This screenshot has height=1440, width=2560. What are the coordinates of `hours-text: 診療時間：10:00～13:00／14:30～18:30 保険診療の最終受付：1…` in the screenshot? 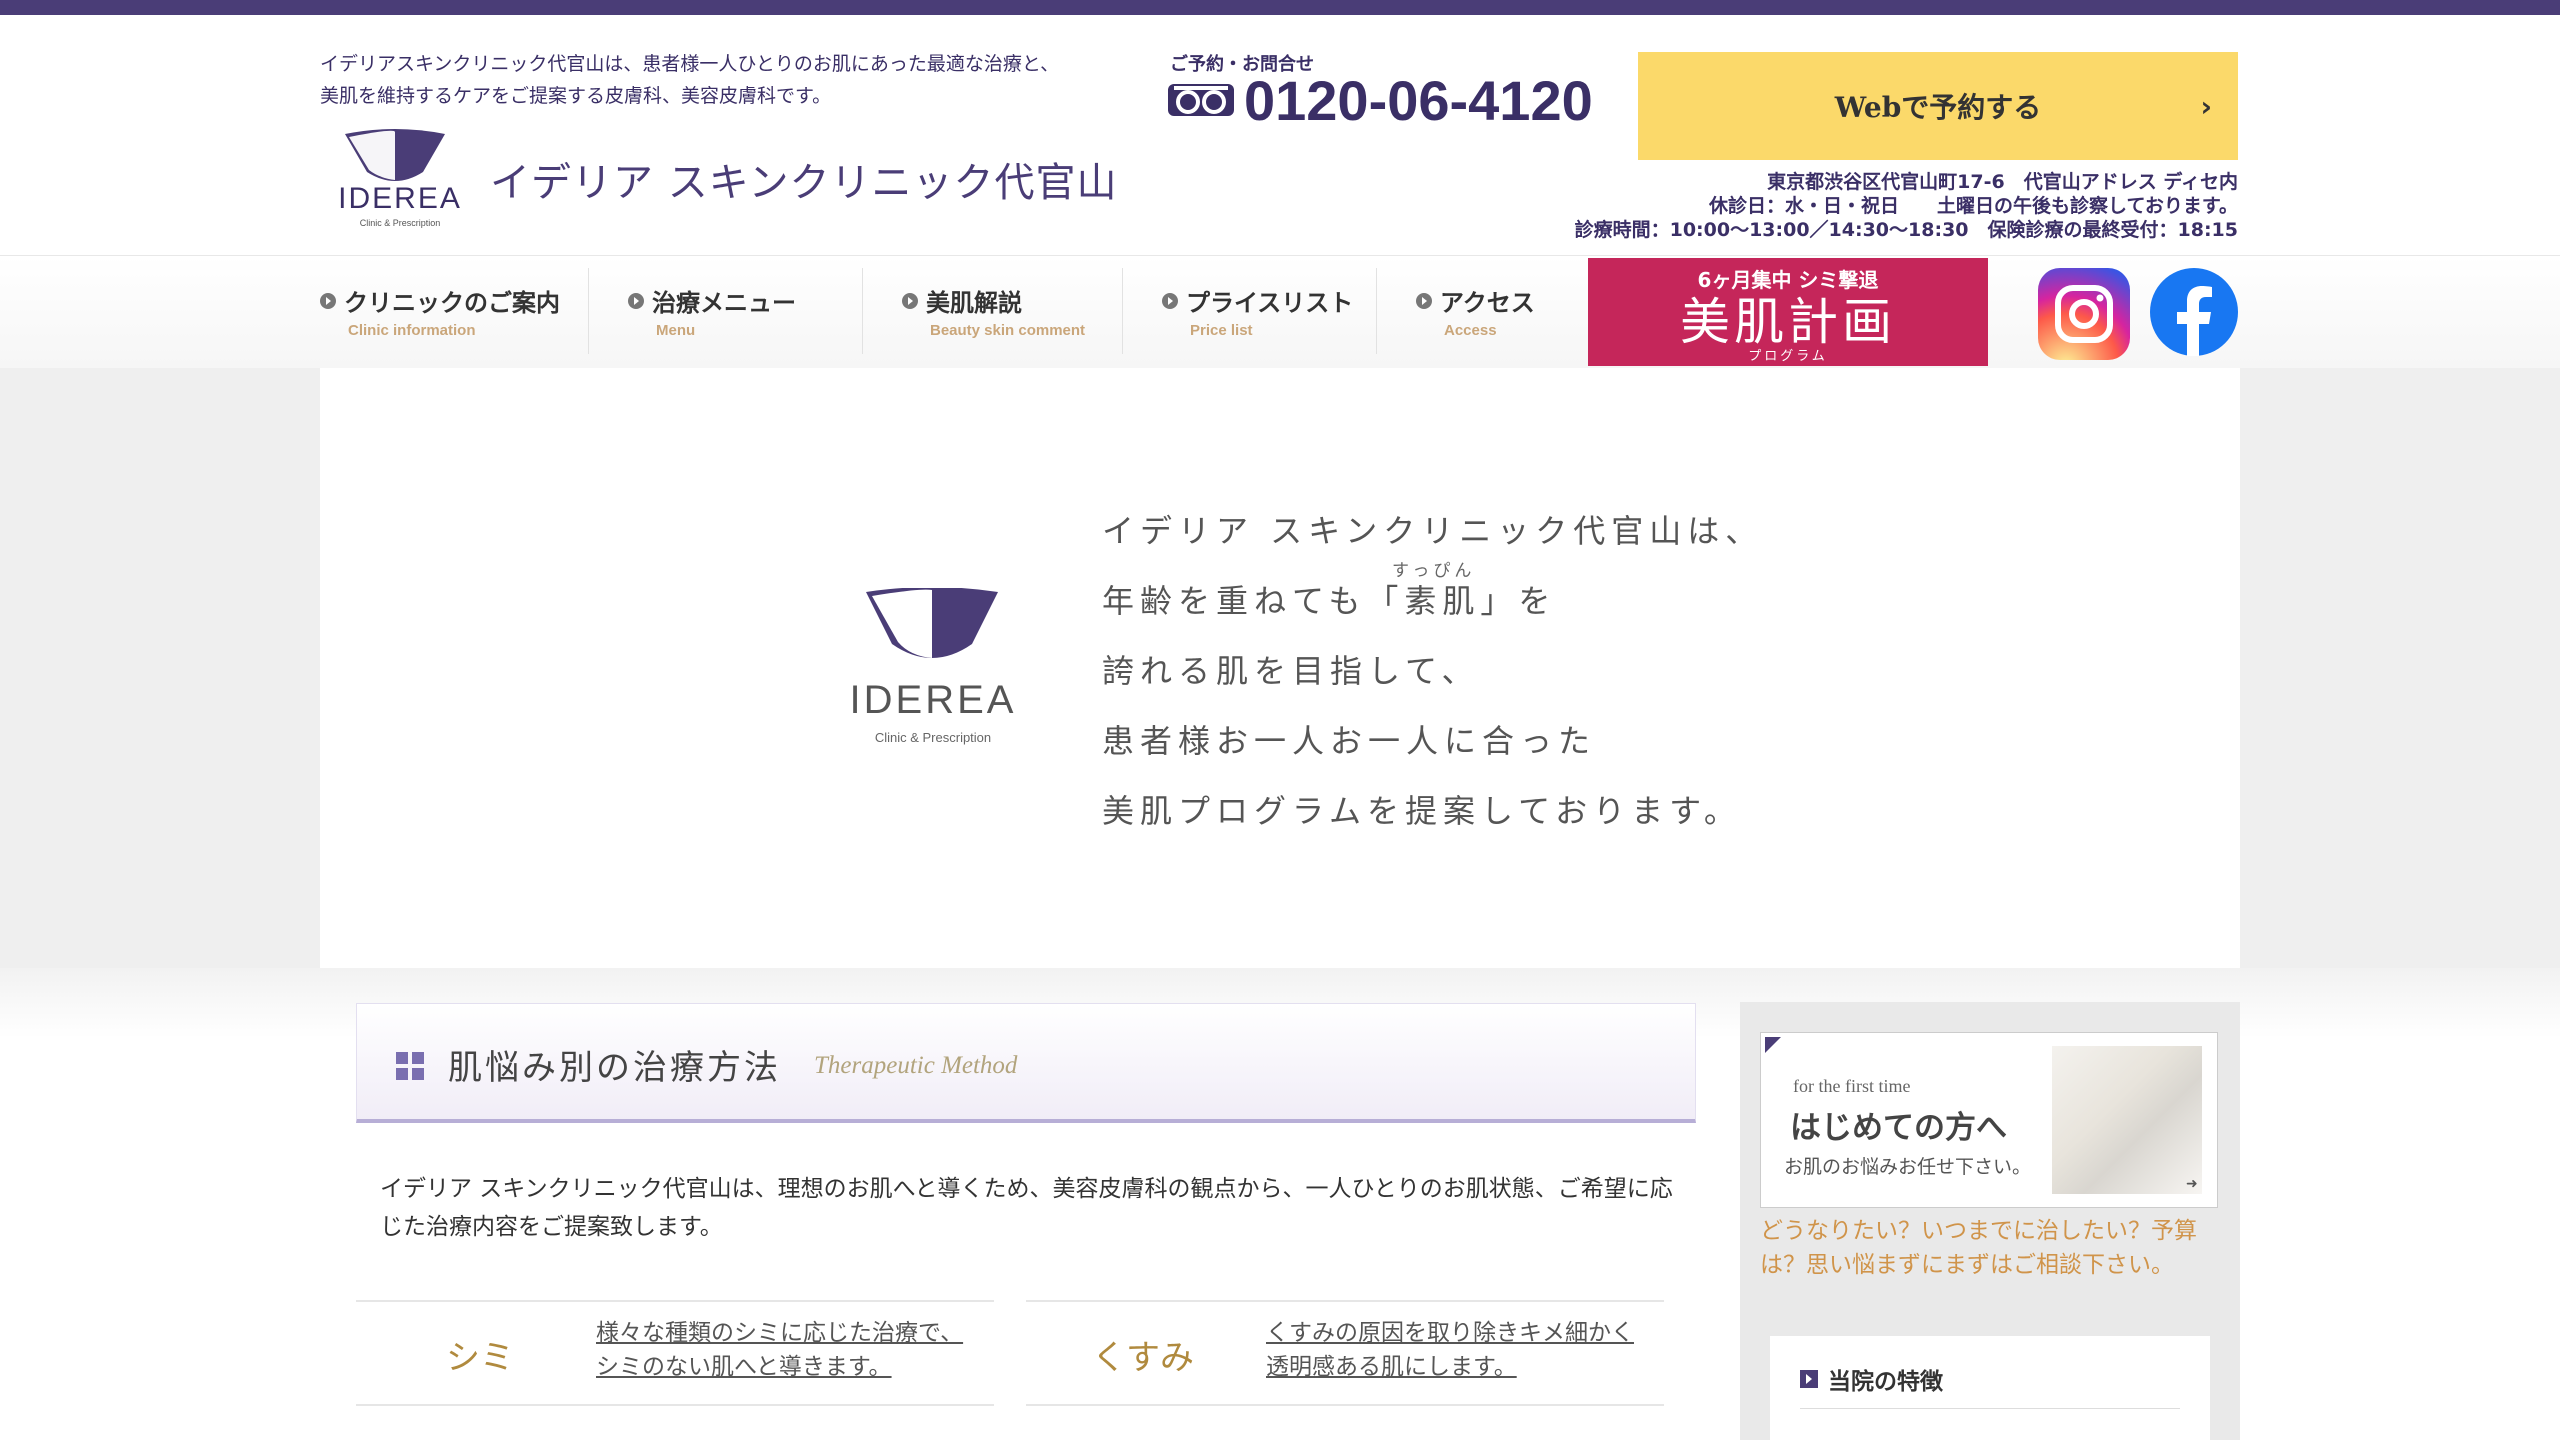 It's located at (1906, 230).